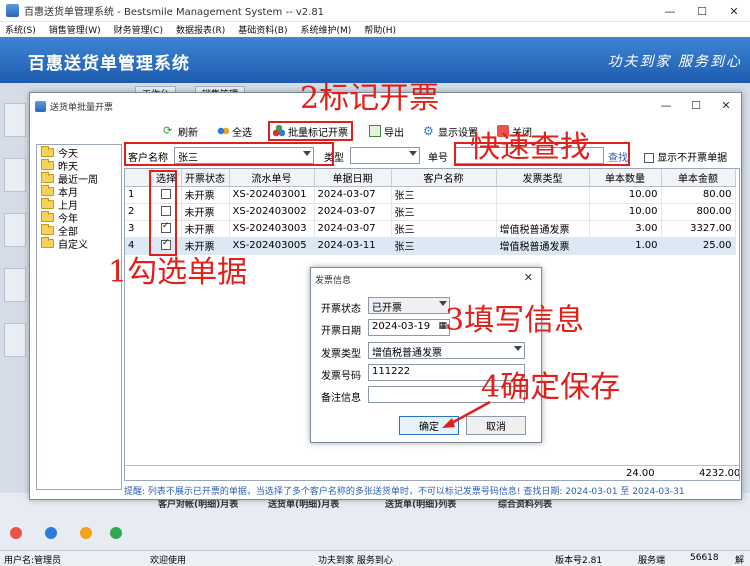 This screenshot has width=750, height=566. What do you see at coordinates (740, 561) in the screenshot?
I see `status-extra: 解` at bounding box center [740, 561].